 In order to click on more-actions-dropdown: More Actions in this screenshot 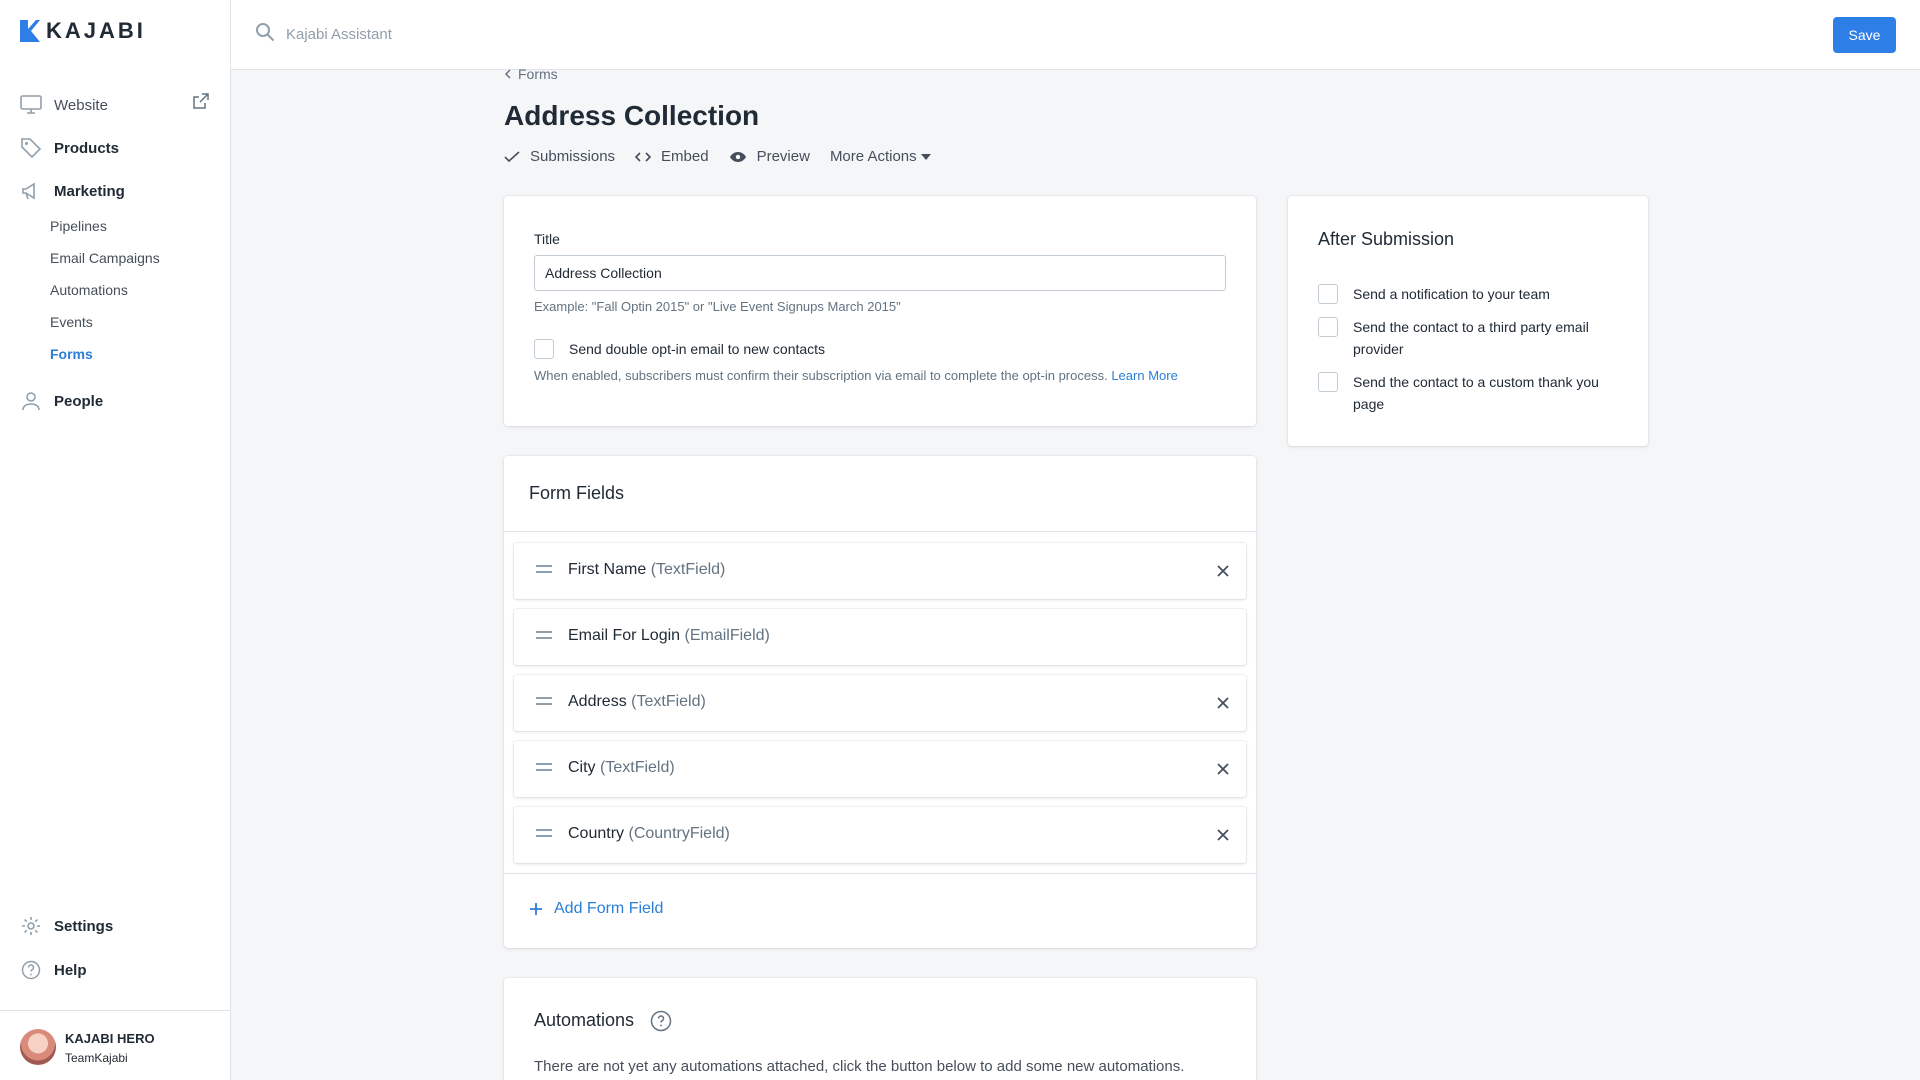, I will do `click(880, 156)`.